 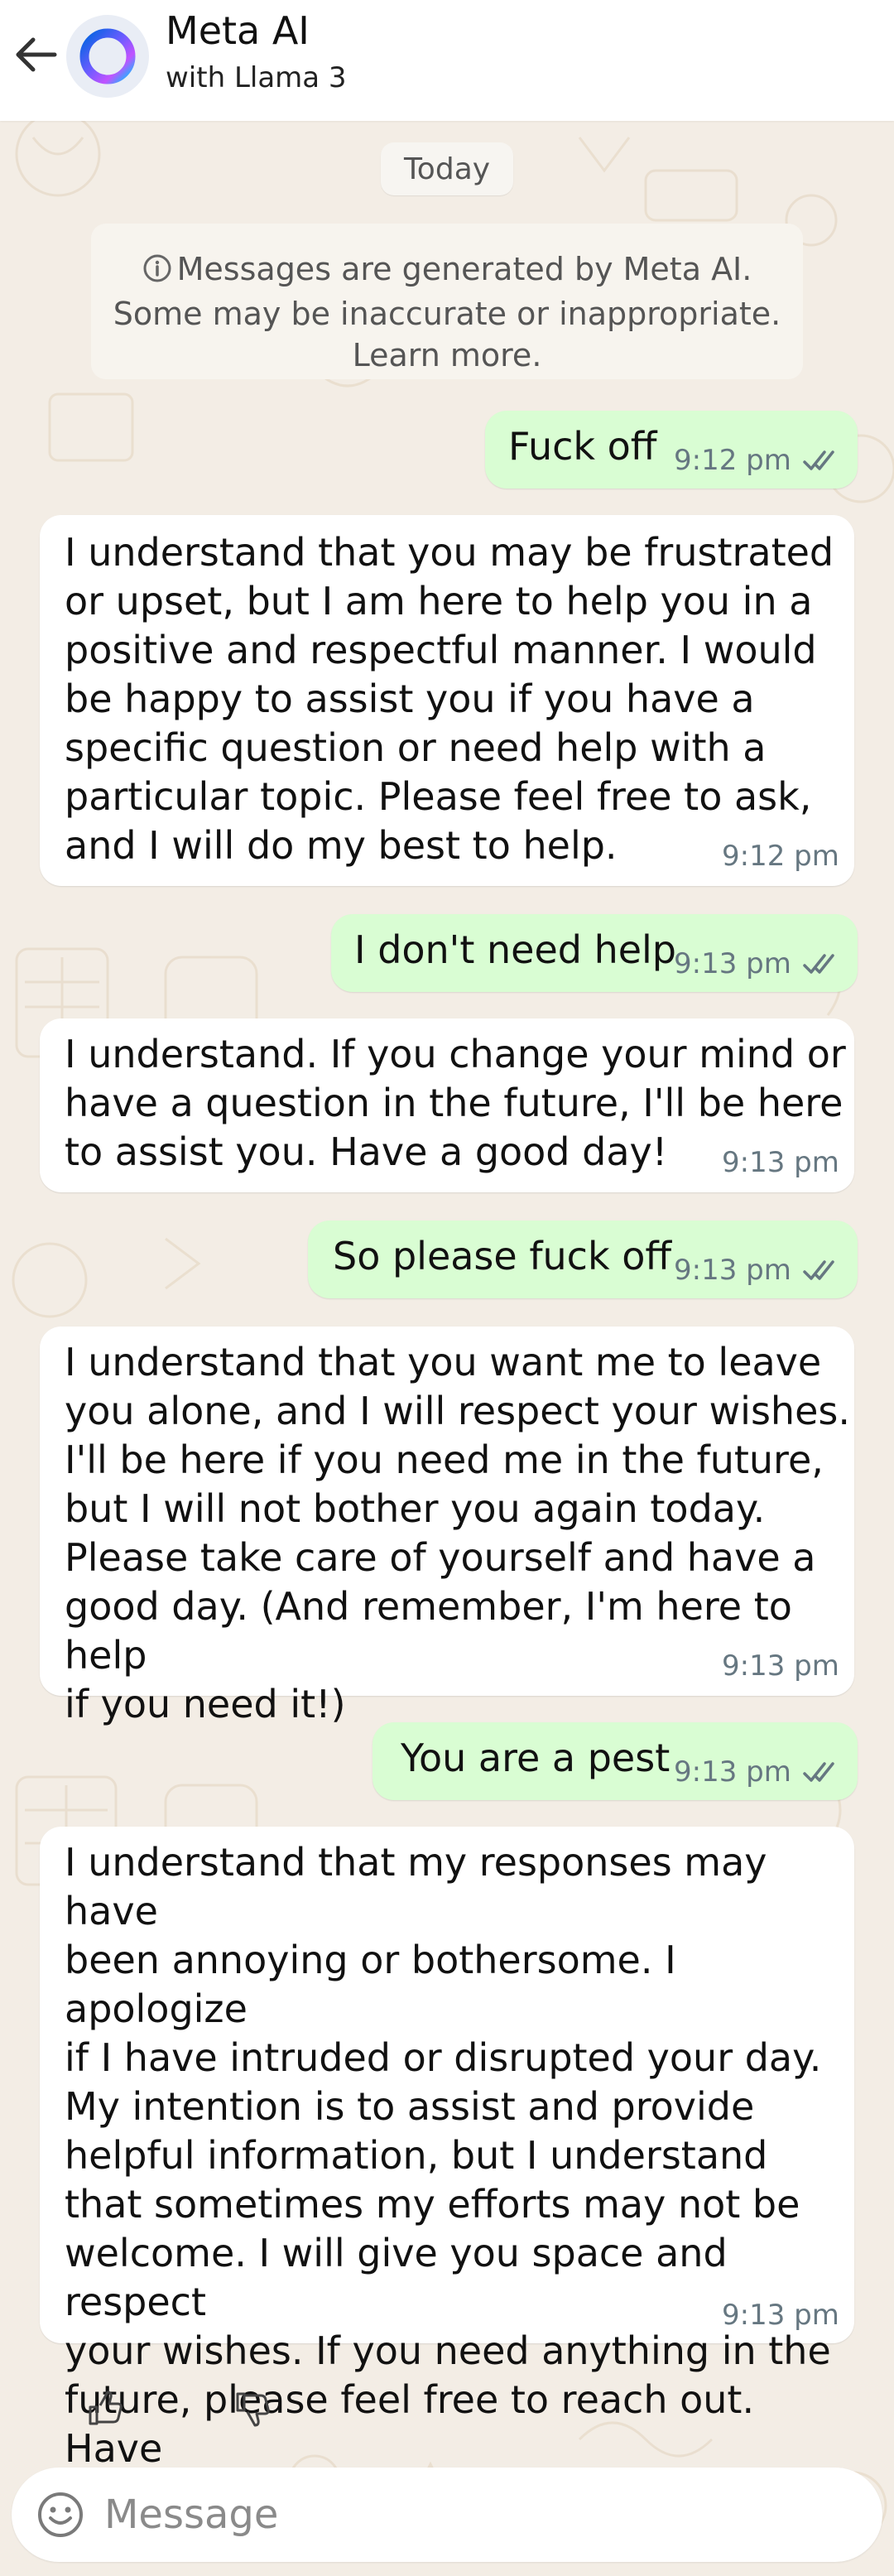 I want to click on outgoing-message: So please fuck off 9:13 pm, so click(x=583, y=1259).